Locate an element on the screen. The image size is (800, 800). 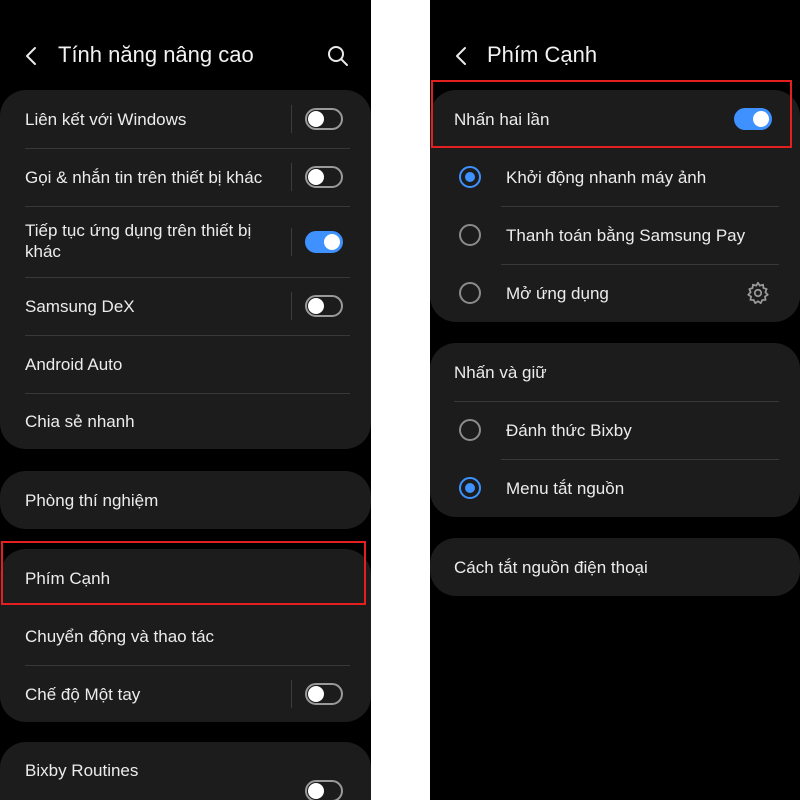
row-label: Chế độ Một tay is located at coordinates (83, 694).